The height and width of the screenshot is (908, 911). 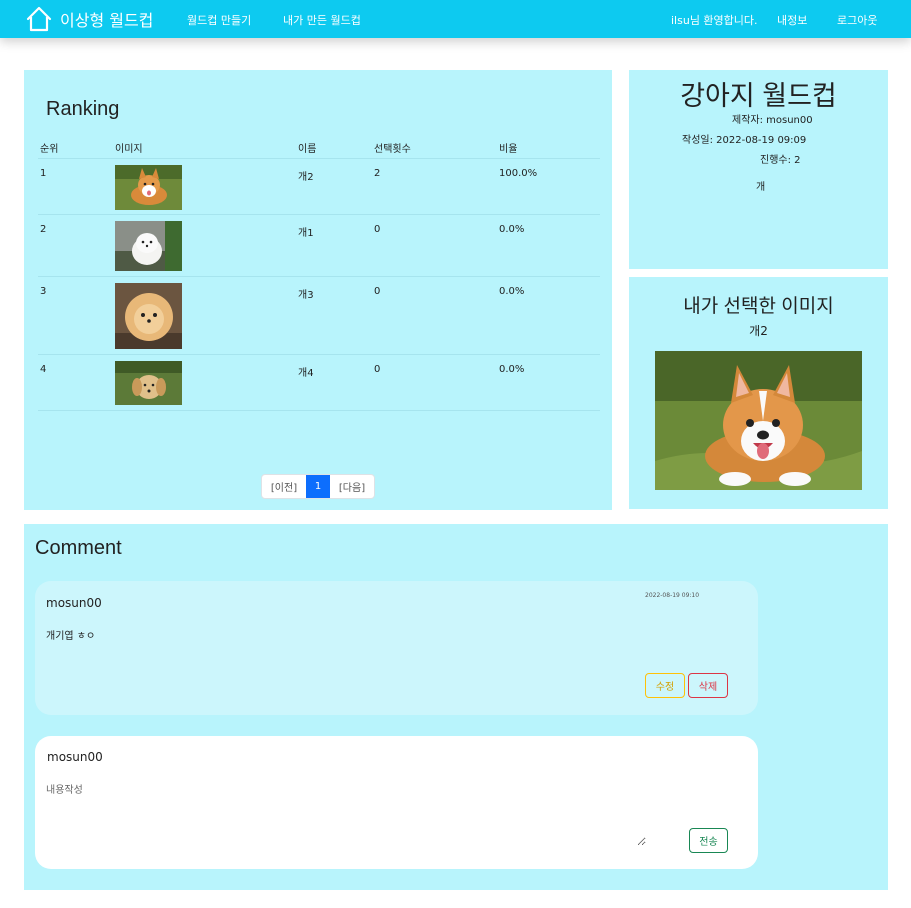 I want to click on delete-comment-button: 삭제, so click(x=708, y=685).